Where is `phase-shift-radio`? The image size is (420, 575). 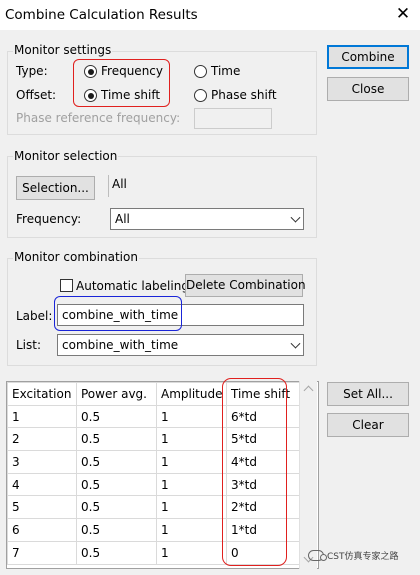 phase-shift-radio is located at coordinates (200, 95).